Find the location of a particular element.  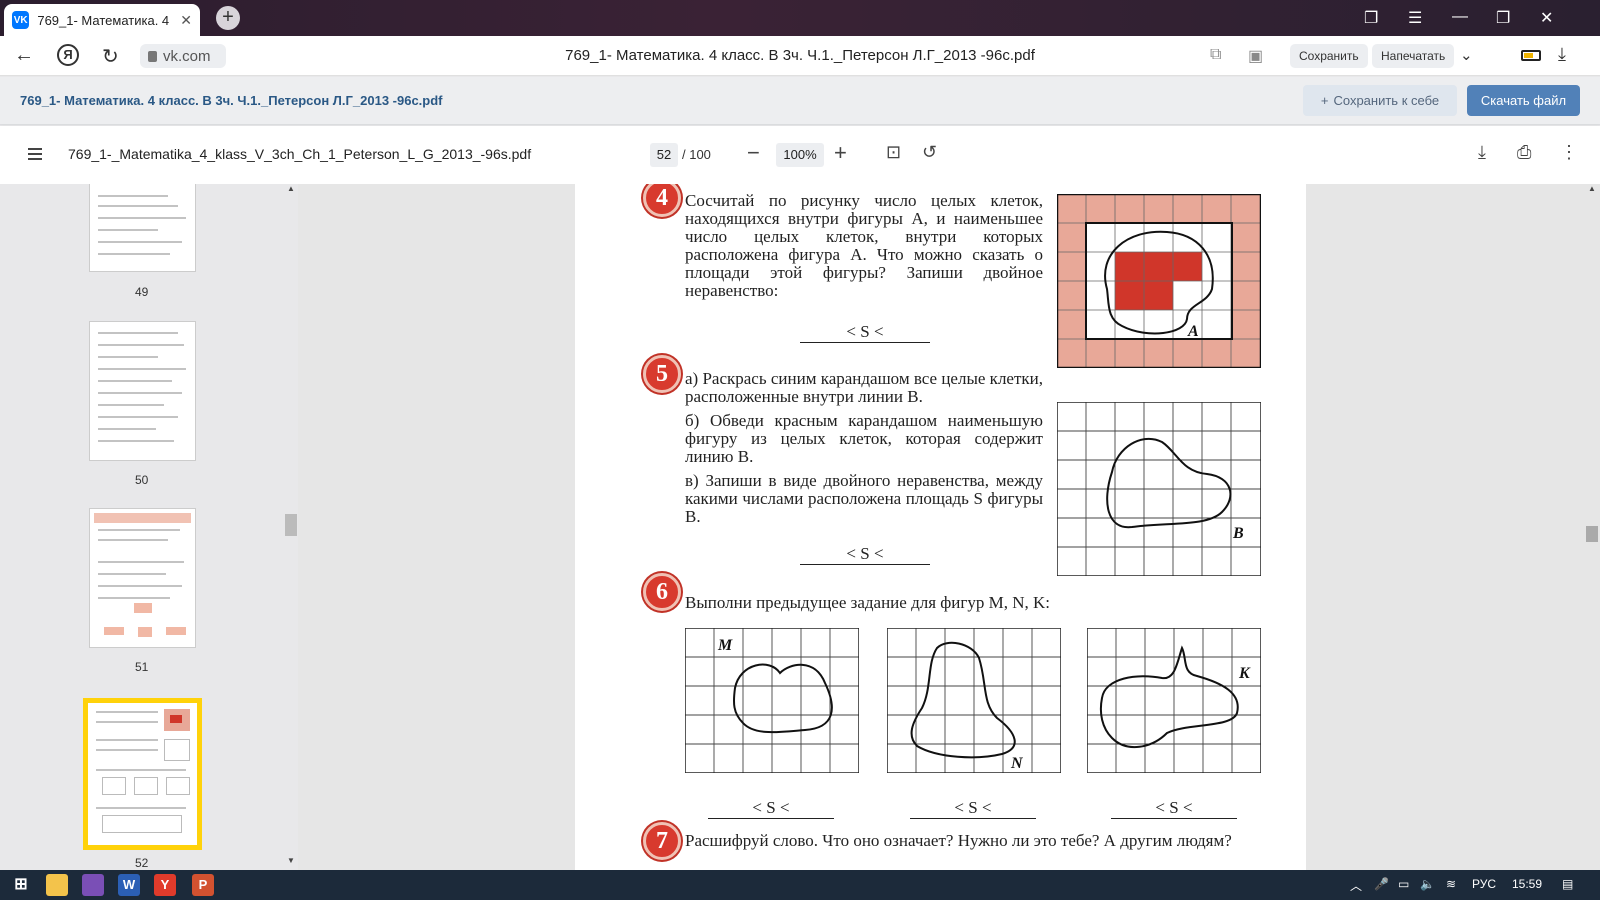

zoom-level: 100% is located at coordinates (800, 155).